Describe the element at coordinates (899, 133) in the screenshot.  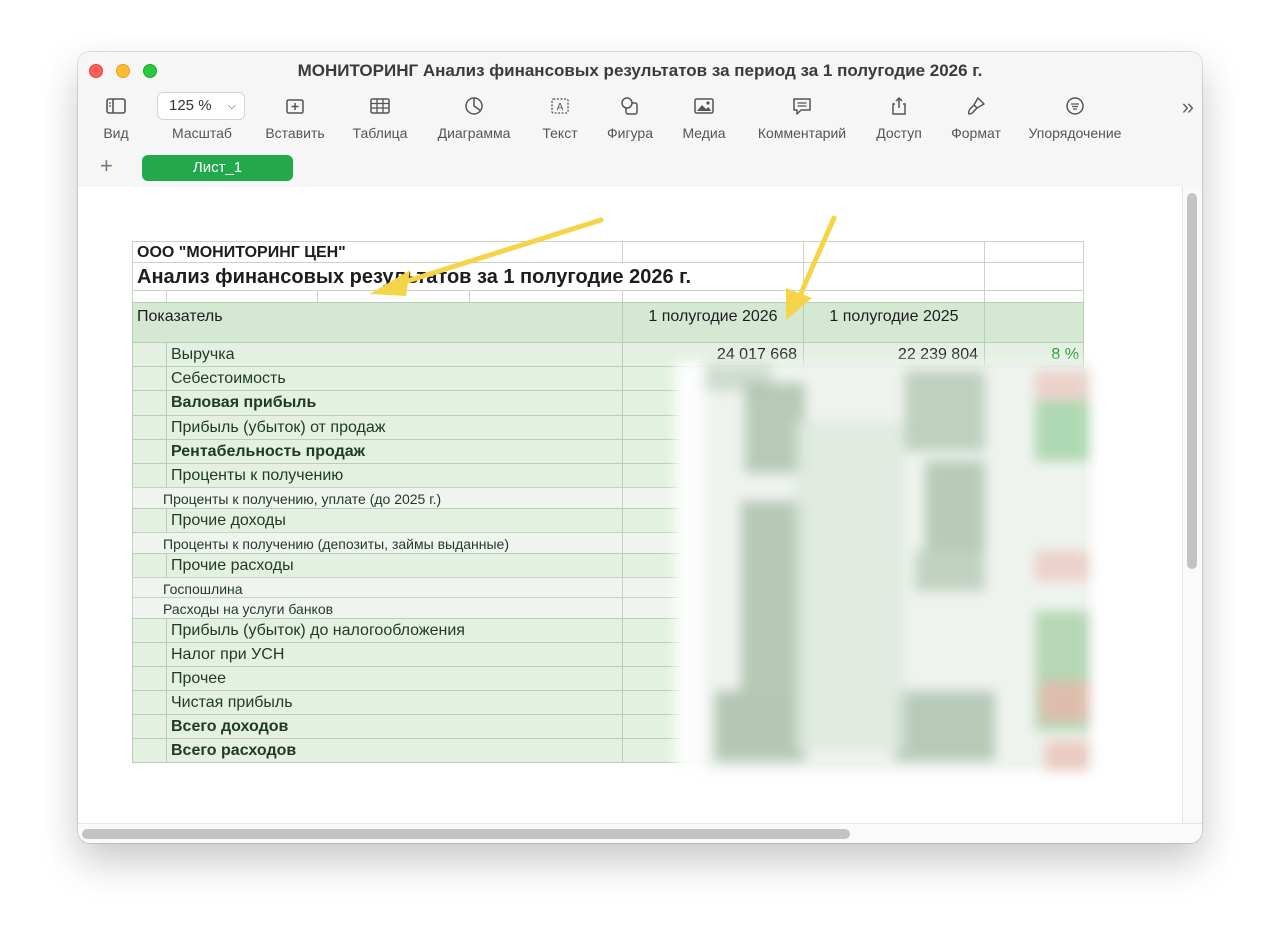
I see `share-label: Доступ` at that location.